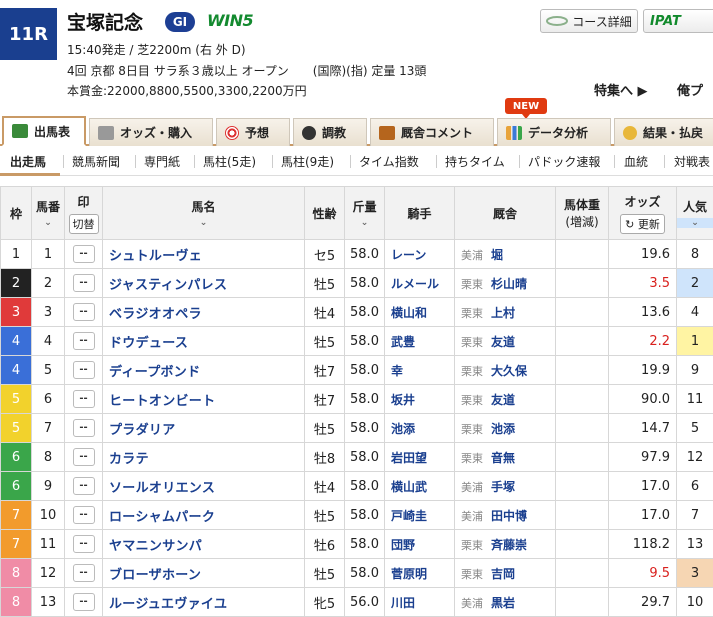 The height and width of the screenshot is (617, 713). Describe the element at coordinates (642, 254) in the screenshot. I see `odds-cell: 19.6` at that location.